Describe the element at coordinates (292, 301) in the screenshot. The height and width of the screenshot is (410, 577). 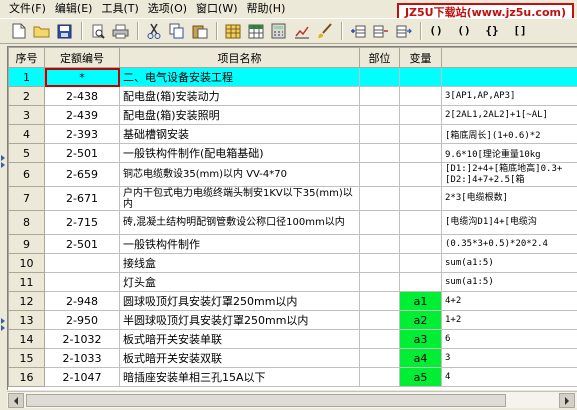
I see `table-row: 12 2-948 圆球吸顶灯具安装灯罩250mm以内 a1 4+2` at that location.